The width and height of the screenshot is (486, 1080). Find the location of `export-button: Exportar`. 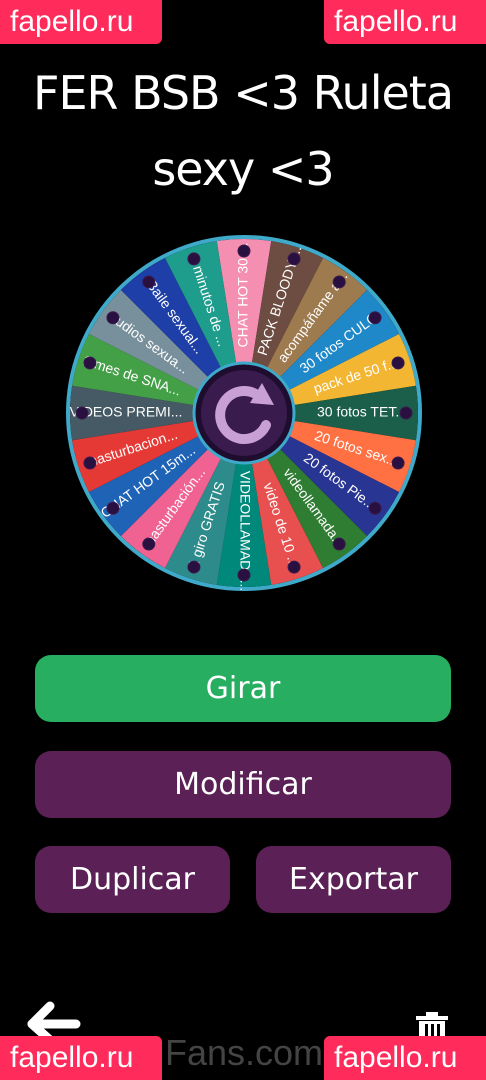

export-button: Exportar is located at coordinates (353, 879).